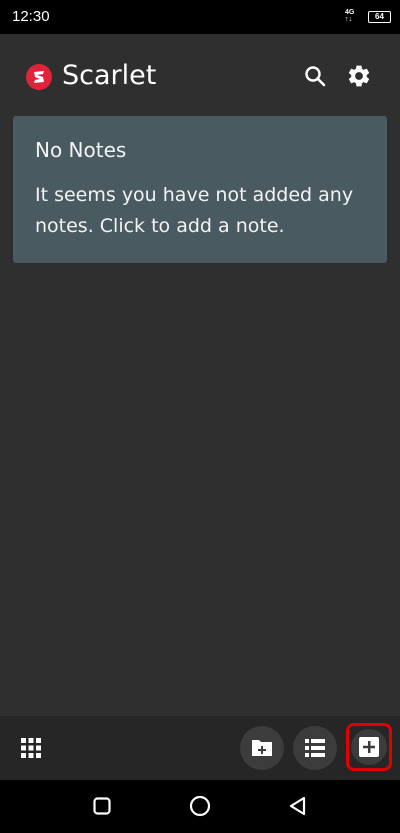  I want to click on system-nav-bar, so click(200, 806).